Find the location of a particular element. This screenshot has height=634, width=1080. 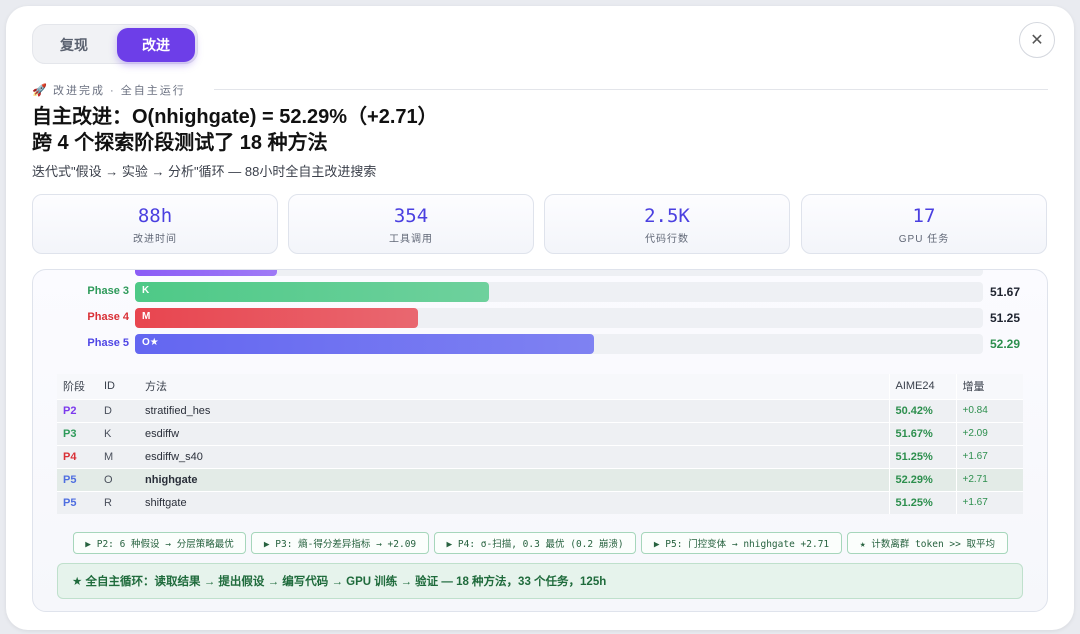

bar-track: D is located at coordinates (559, 272).